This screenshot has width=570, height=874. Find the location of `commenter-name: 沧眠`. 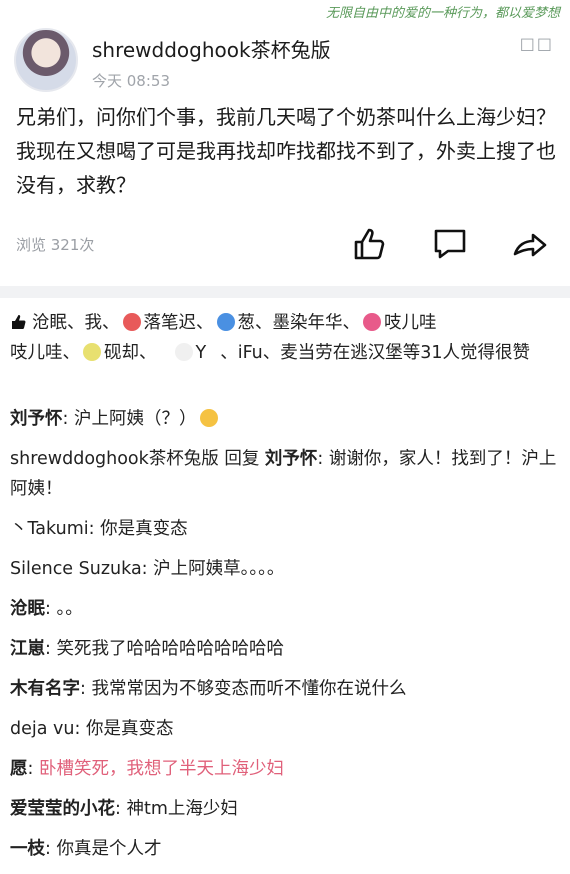

commenter-name: 沧眠 is located at coordinates (27, 609).